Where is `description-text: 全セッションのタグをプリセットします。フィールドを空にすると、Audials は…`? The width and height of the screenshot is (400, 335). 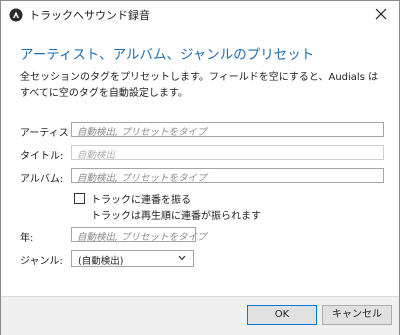
description-text: 全セッションのタグをプリセットします。フィールドを空にすると、Audials は… is located at coordinates (199, 85).